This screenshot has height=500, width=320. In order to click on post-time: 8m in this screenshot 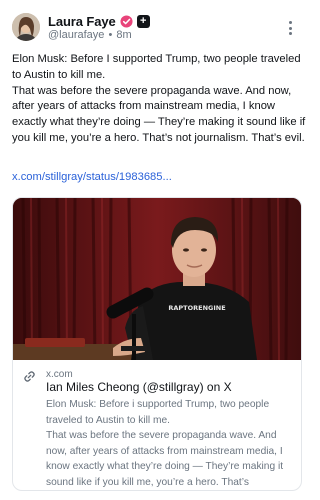, I will do `click(124, 35)`.